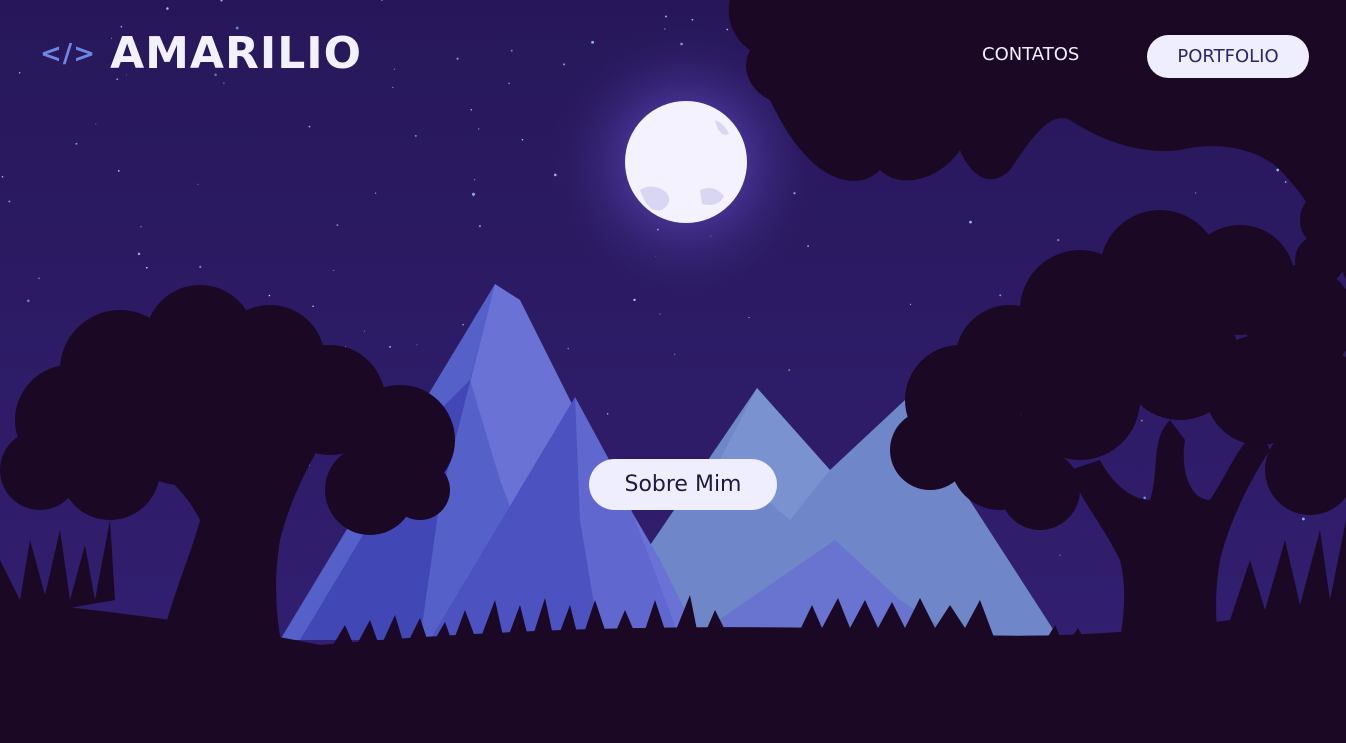 Image resolution: width=1346 pixels, height=743 pixels. Describe the element at coordinates (1228, 56) in the screenshot. I see `portfolio-button: PORTFOLIO` at that location.